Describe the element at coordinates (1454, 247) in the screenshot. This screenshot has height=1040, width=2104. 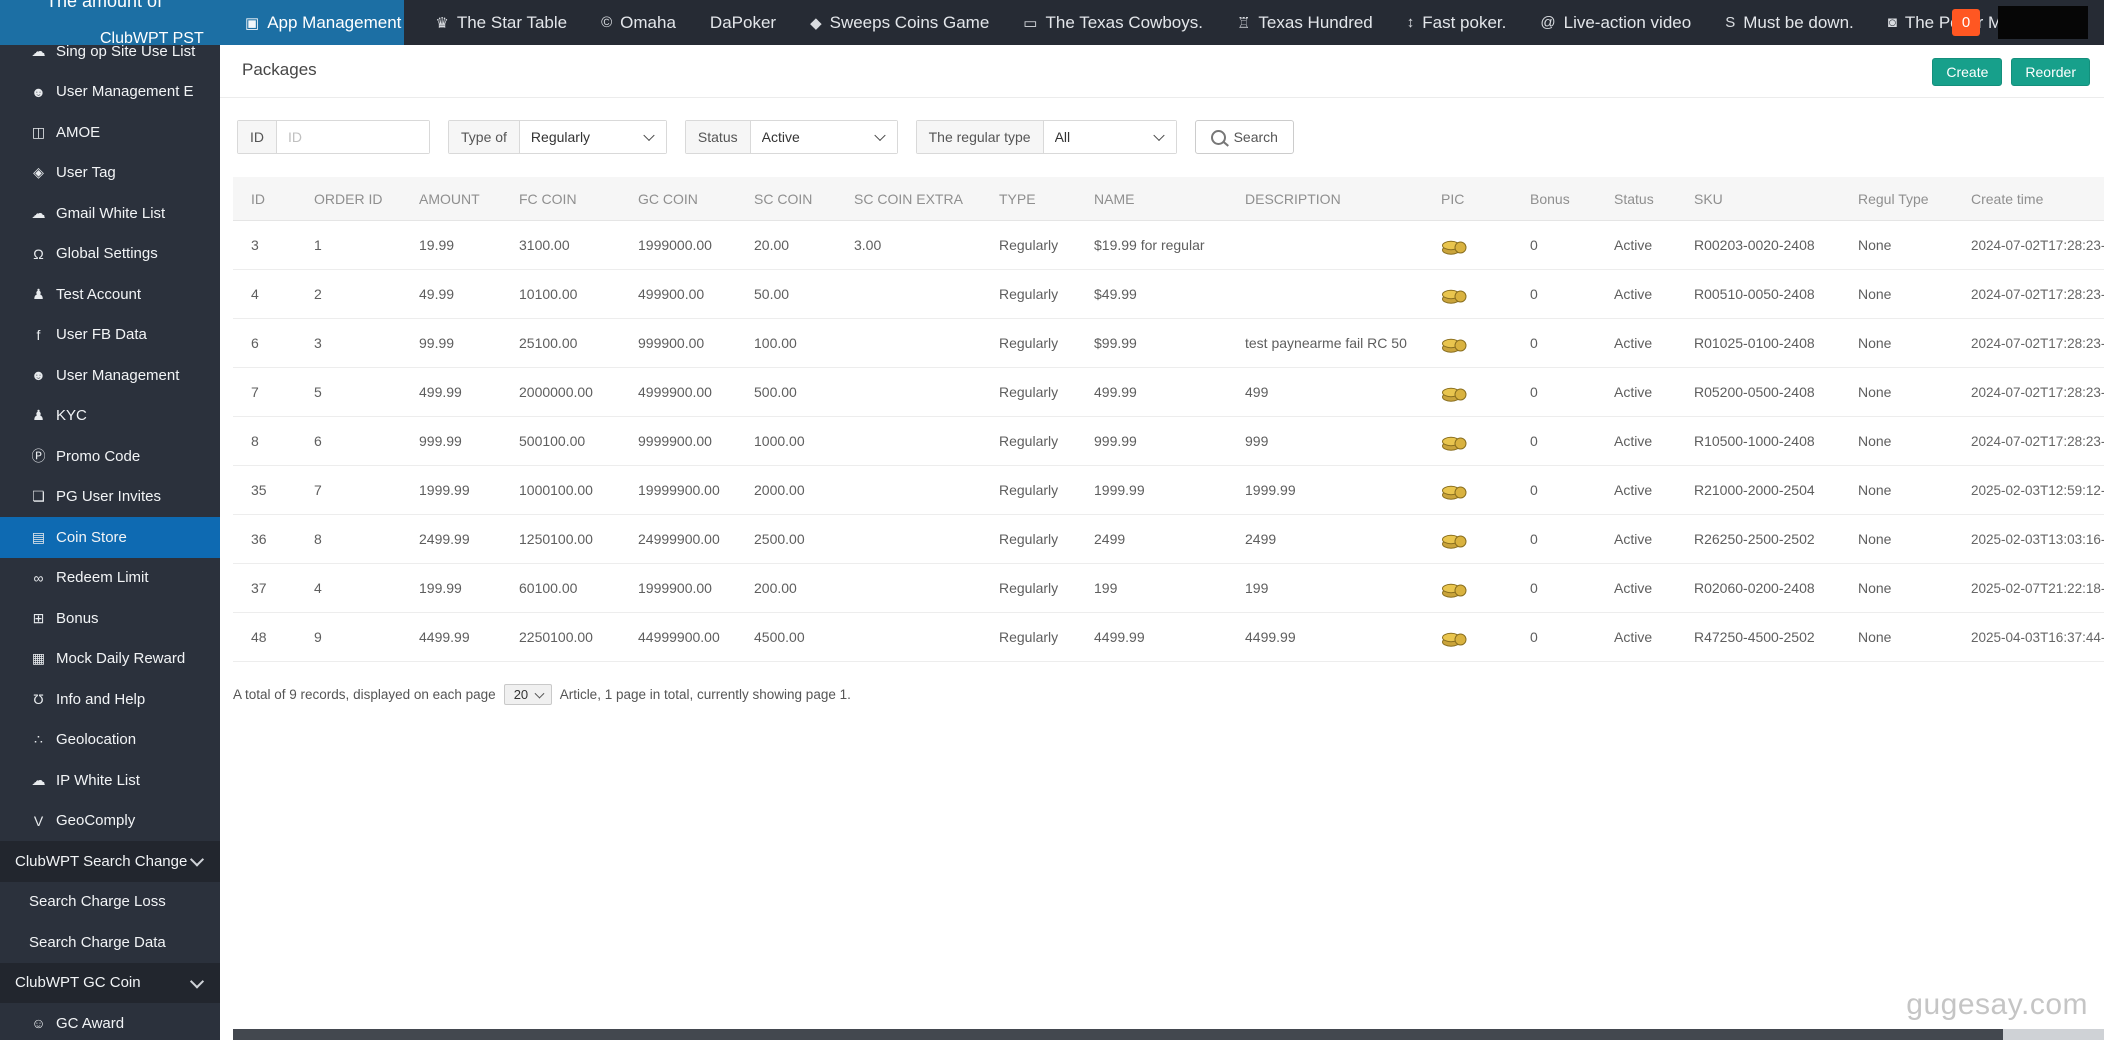
I see `pic-coins-stack-icon` at that location.